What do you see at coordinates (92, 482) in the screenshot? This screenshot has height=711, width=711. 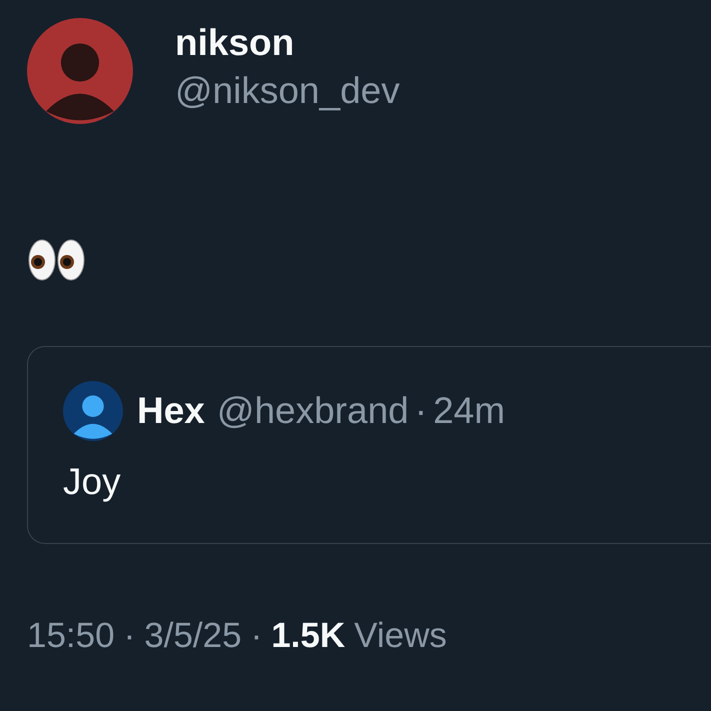 I see `quoted-post-text: Joy` at bounding box center [92, 482].